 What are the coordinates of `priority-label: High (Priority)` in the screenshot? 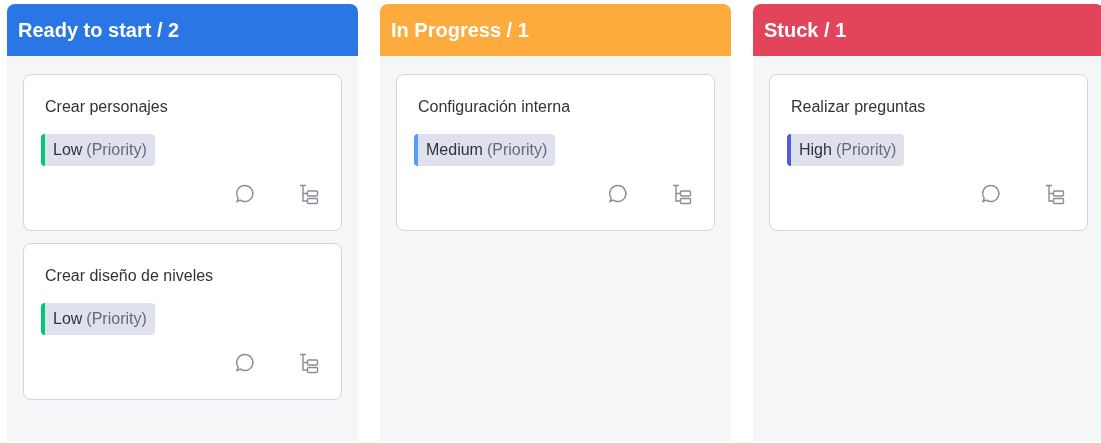 It's located at (848, 150).